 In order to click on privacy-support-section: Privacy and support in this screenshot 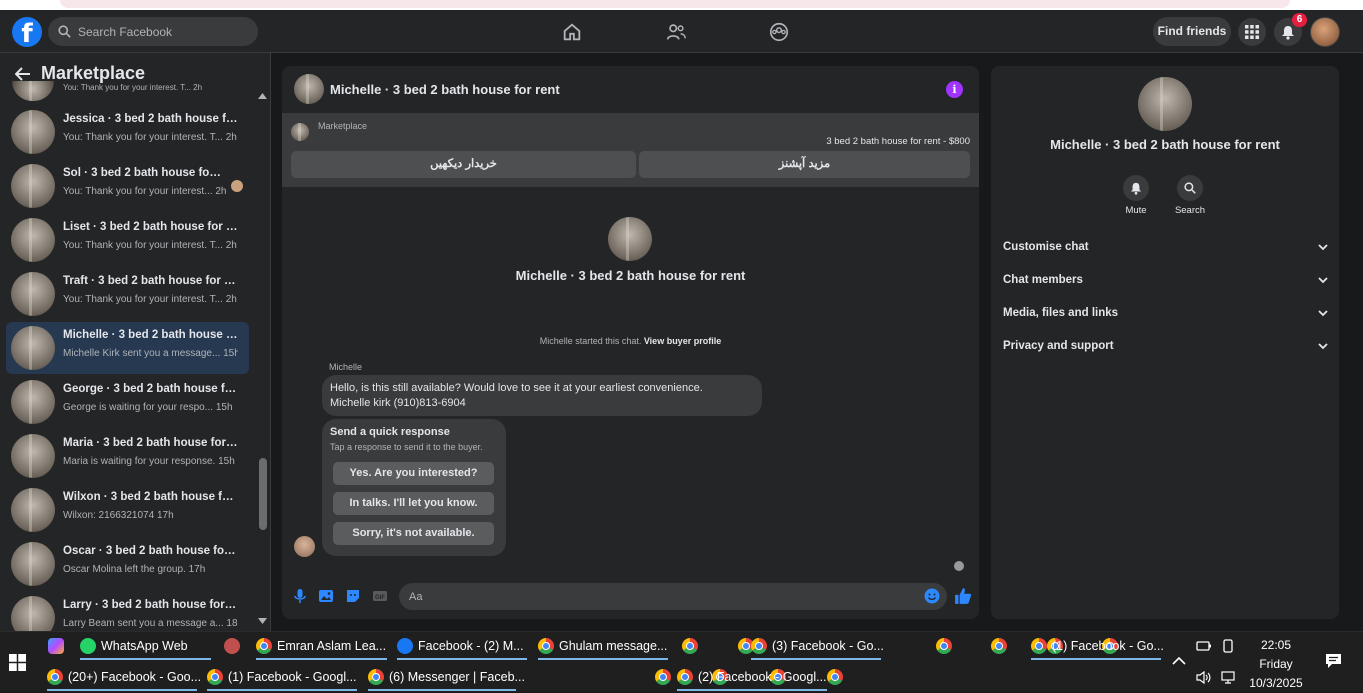, I will do `click(1166, 346)`.